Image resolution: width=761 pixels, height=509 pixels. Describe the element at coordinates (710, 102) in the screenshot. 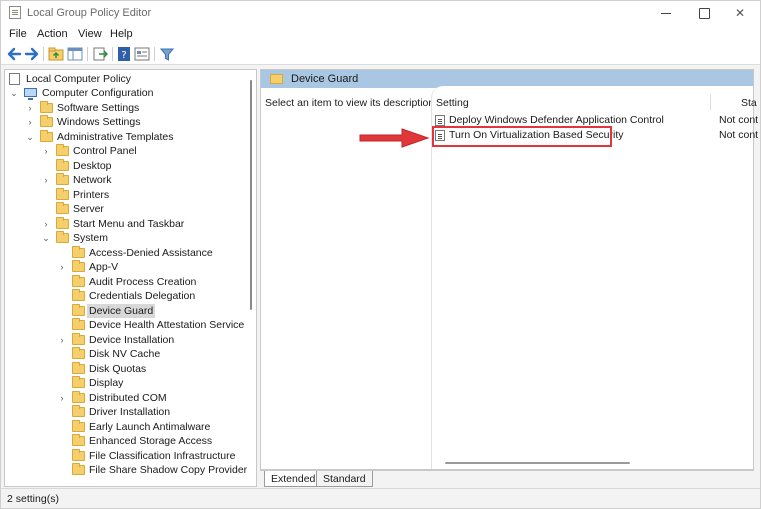

I see `column-divider` at that location.